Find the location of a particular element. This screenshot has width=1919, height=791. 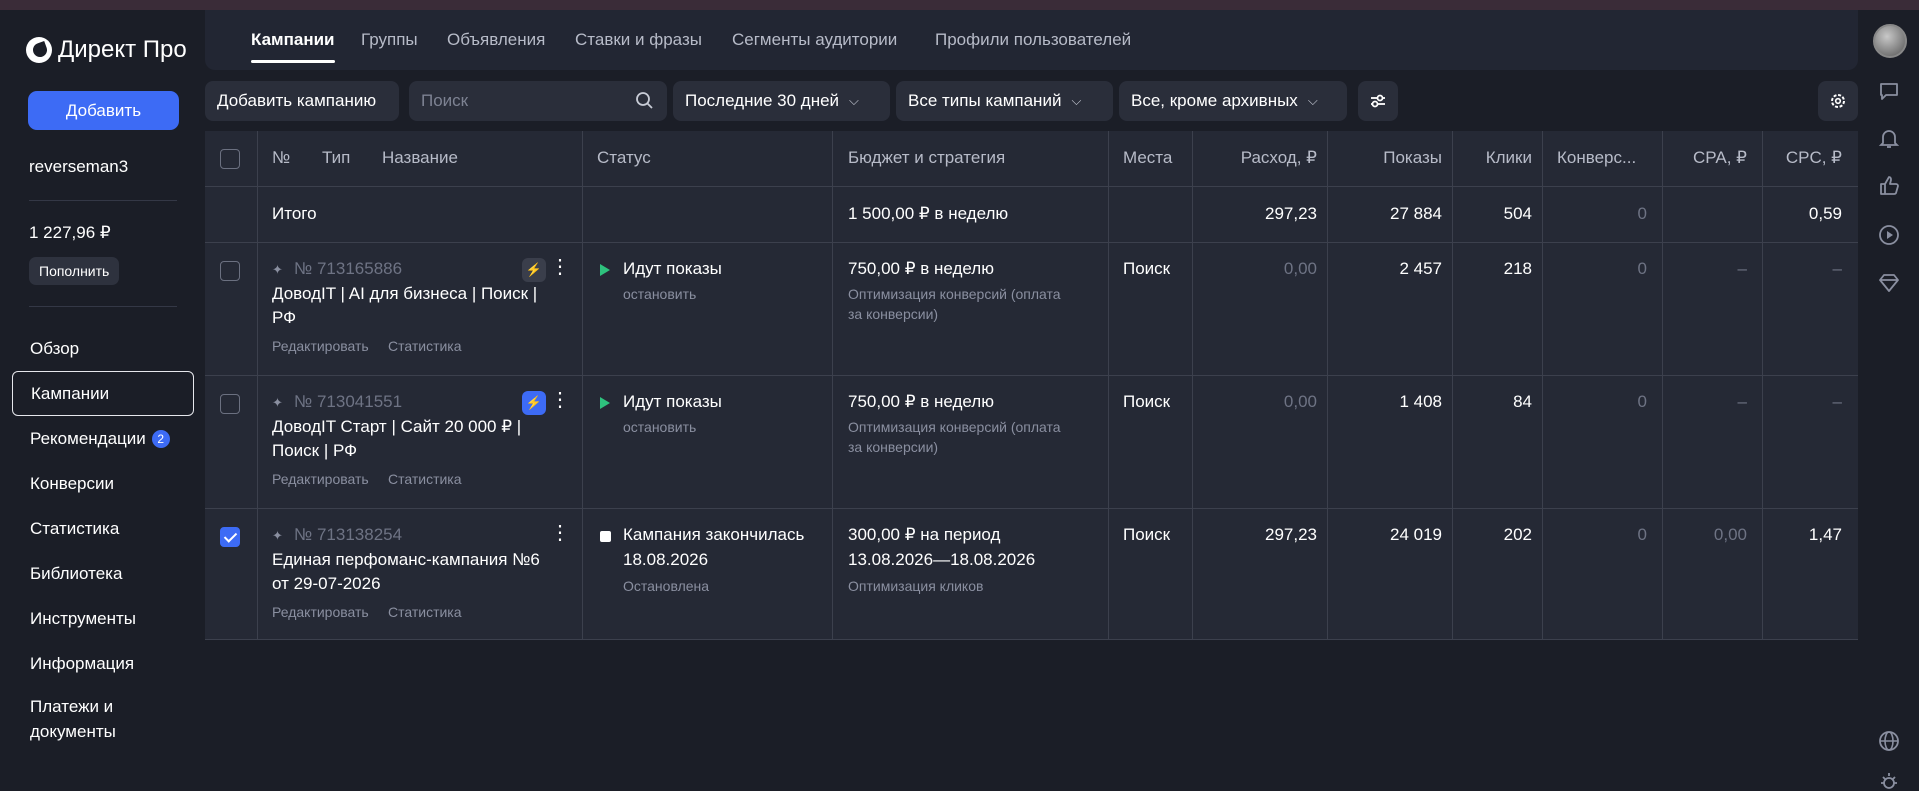

sidebar-item-label: Инструменты is located at coordinates (83, 618).